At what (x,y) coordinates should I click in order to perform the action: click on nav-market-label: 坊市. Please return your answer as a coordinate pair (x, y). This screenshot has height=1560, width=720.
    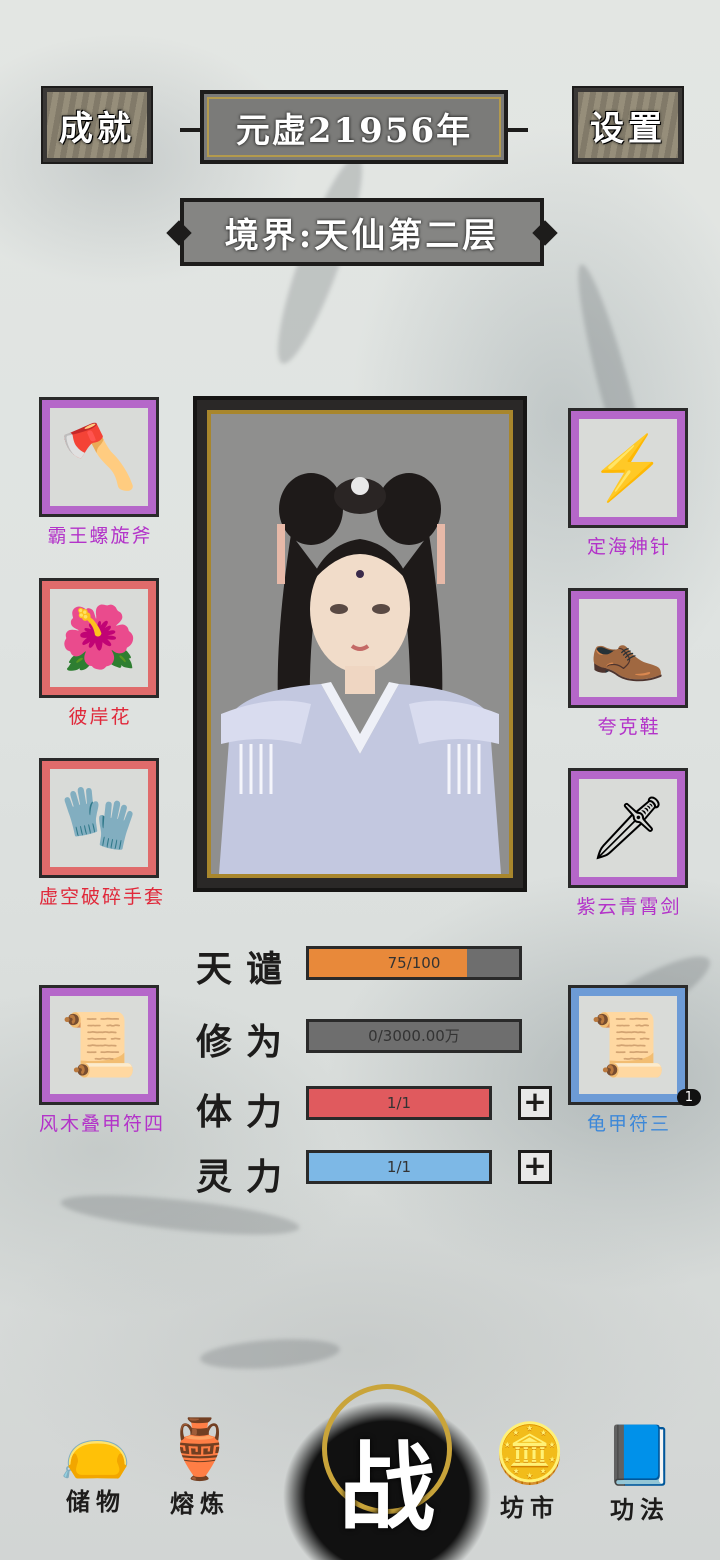
    Looking at the image, I should click on (530, 1507).